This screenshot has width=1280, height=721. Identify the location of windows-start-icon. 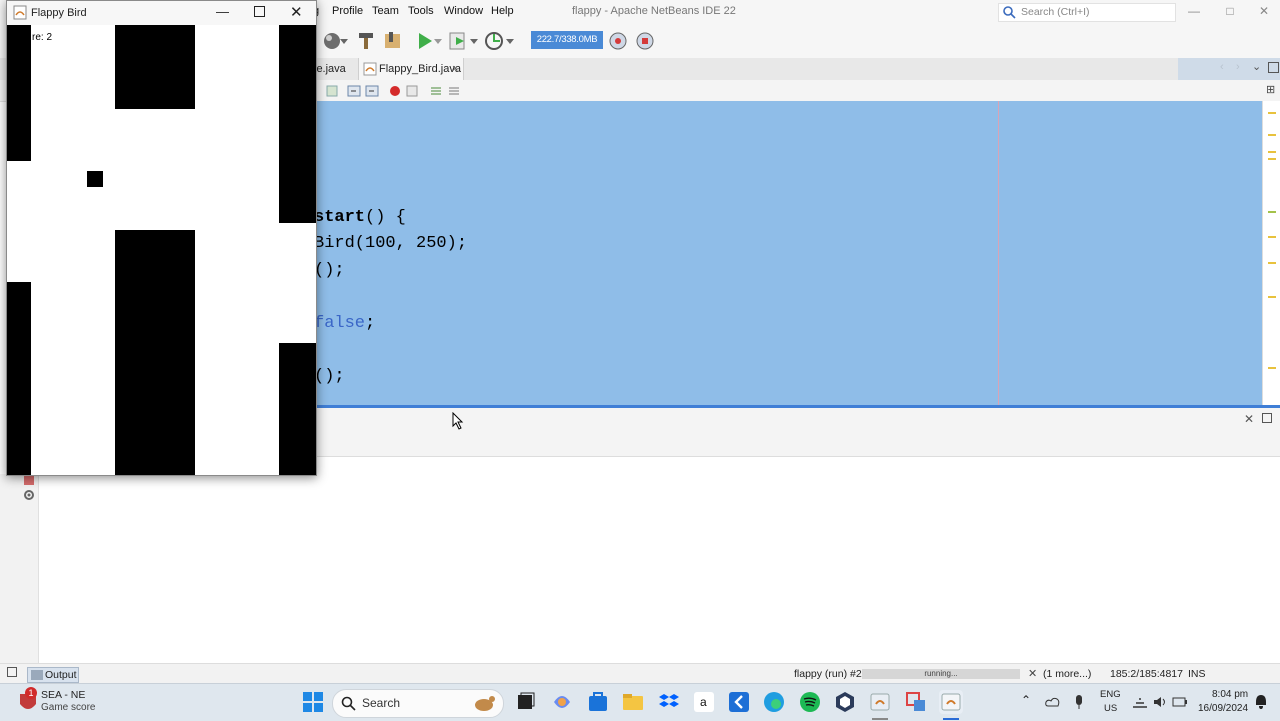
(313, 702).